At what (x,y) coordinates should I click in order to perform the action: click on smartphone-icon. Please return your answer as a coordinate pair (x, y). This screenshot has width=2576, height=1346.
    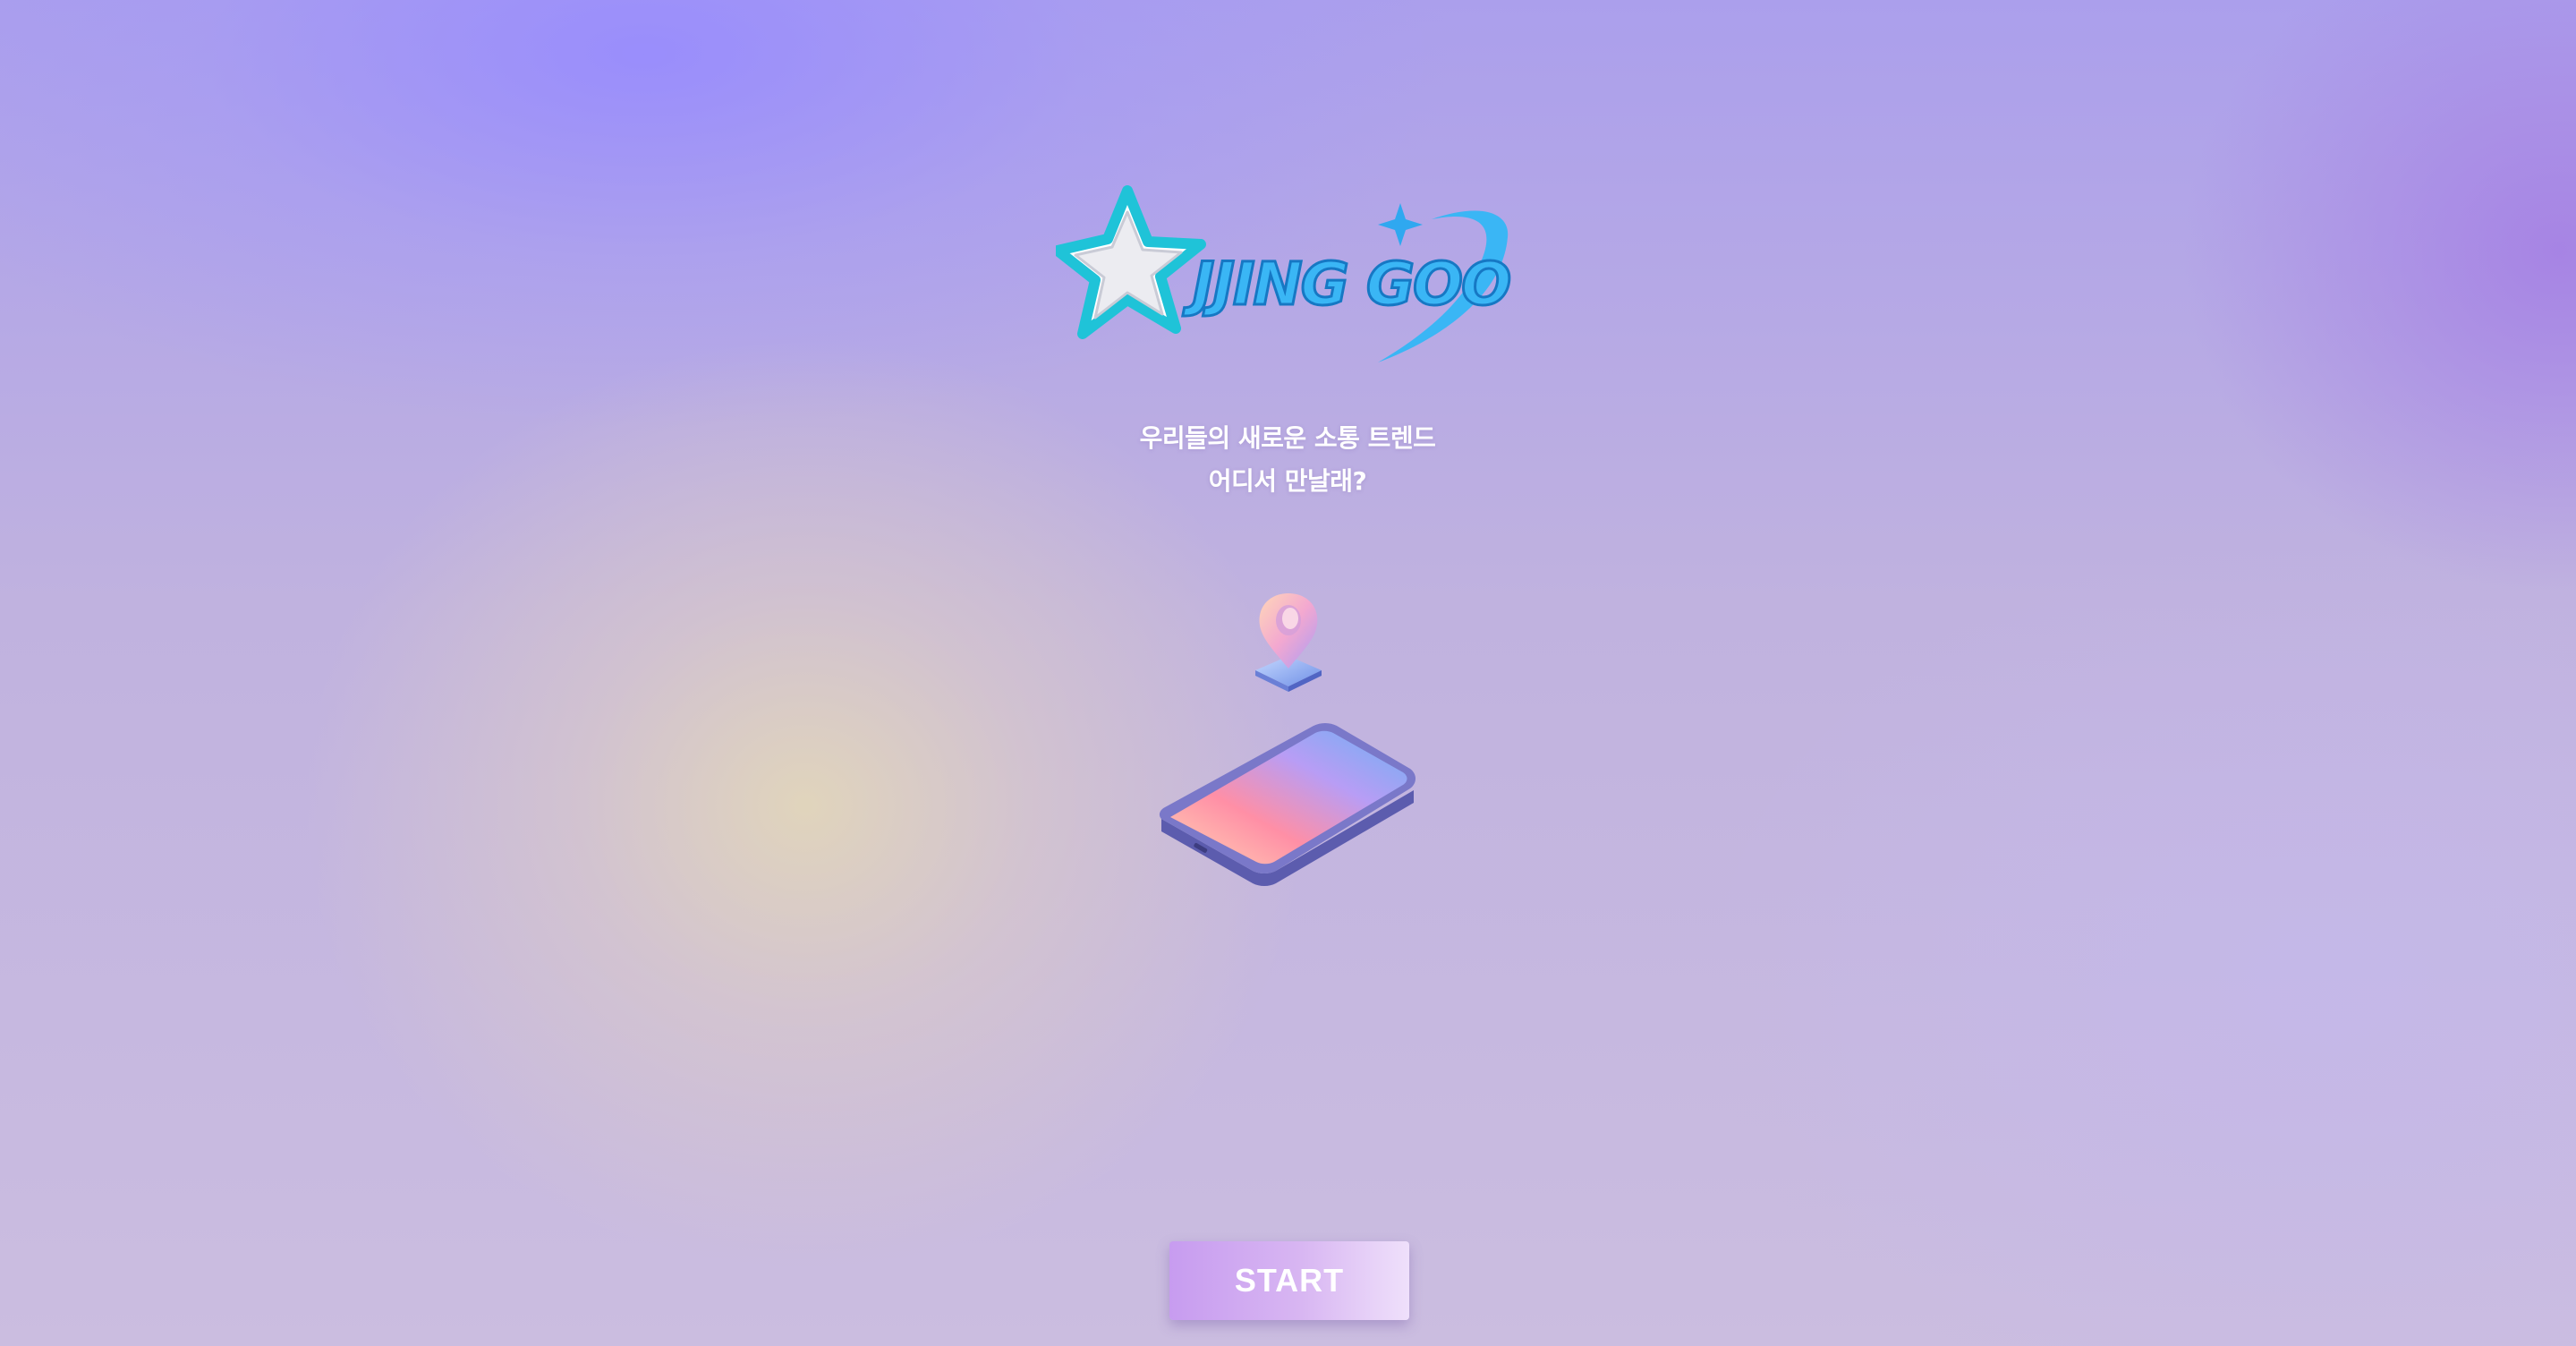
    Looking at the image, I should click on (1287, 805).